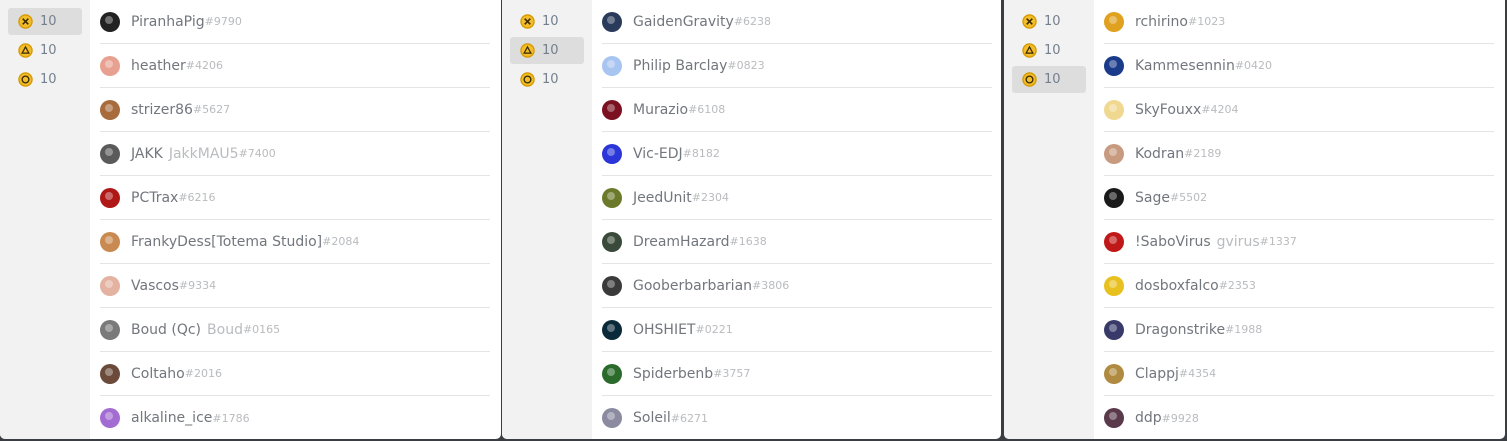 This screenshot has height=441, width=1507. What do you see at coordinates (295, 110) in the screenshot?
I see `reactor-row: strizer86 #5627` at bounding box center [295, 110].